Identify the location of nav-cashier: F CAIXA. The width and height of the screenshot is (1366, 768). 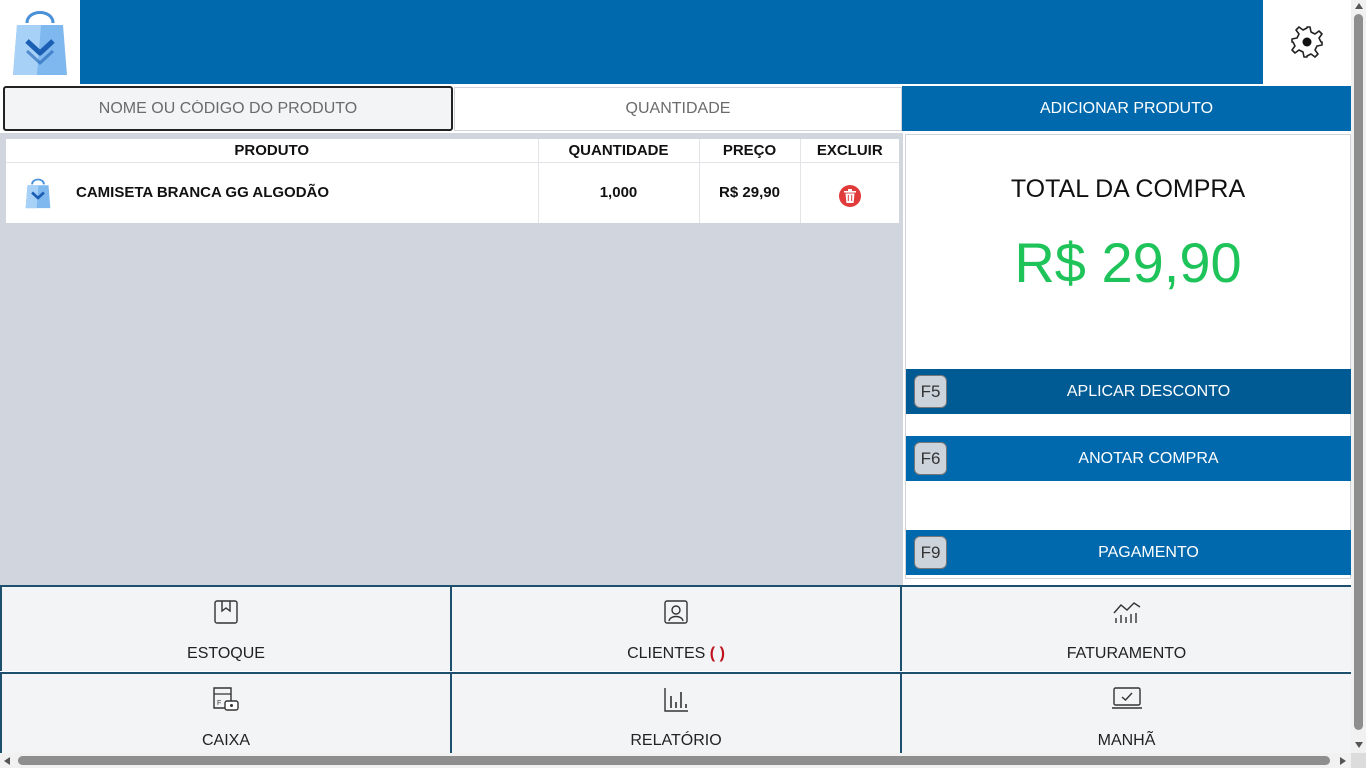
(225, 715).